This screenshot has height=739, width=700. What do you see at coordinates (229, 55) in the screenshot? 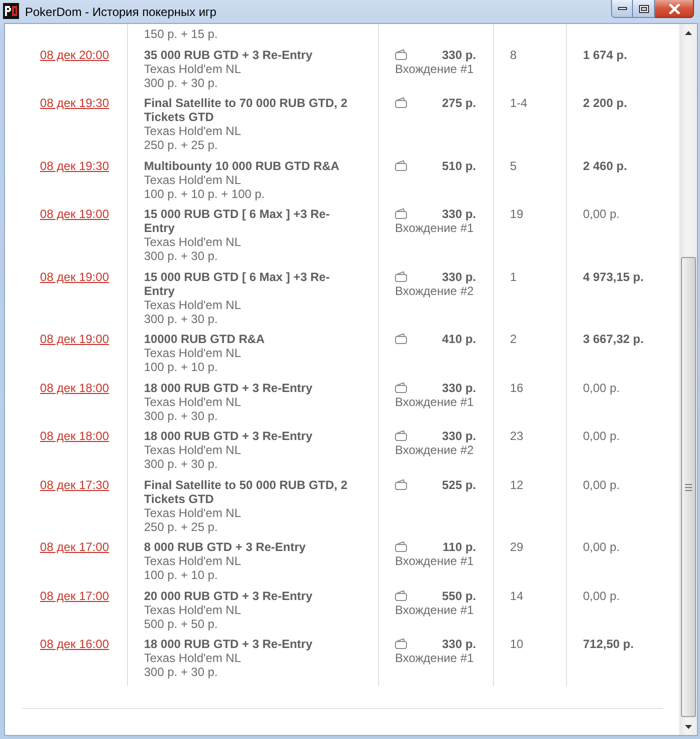
I see `tournament-title: 35 000 RUB GTD + 3 Re-Entry` at bounding box center [229, 55].